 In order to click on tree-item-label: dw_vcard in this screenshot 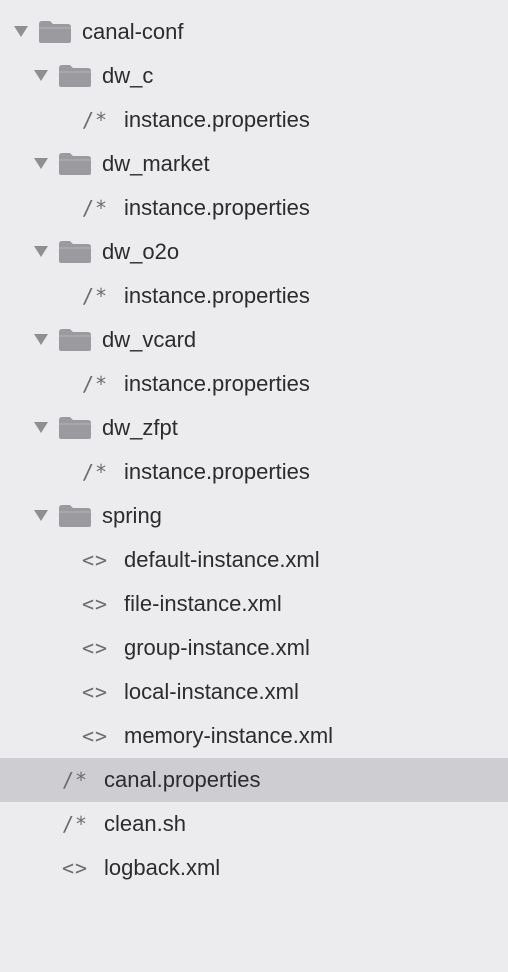, I will do `click(149, 339)`.